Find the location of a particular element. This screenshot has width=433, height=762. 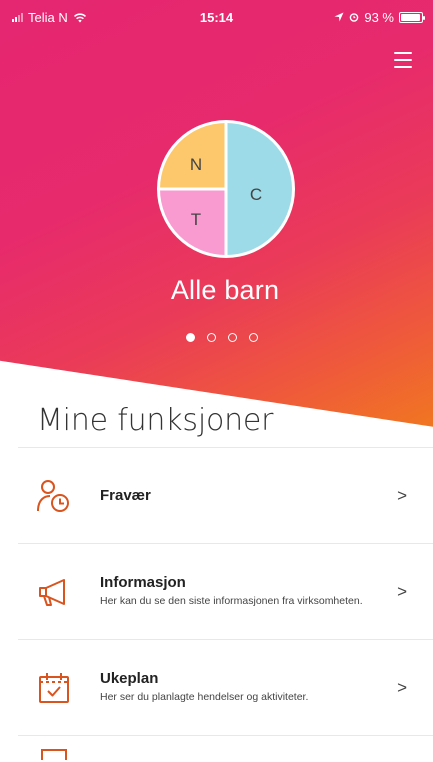

battery-fill is located at coordinates (410, 17).